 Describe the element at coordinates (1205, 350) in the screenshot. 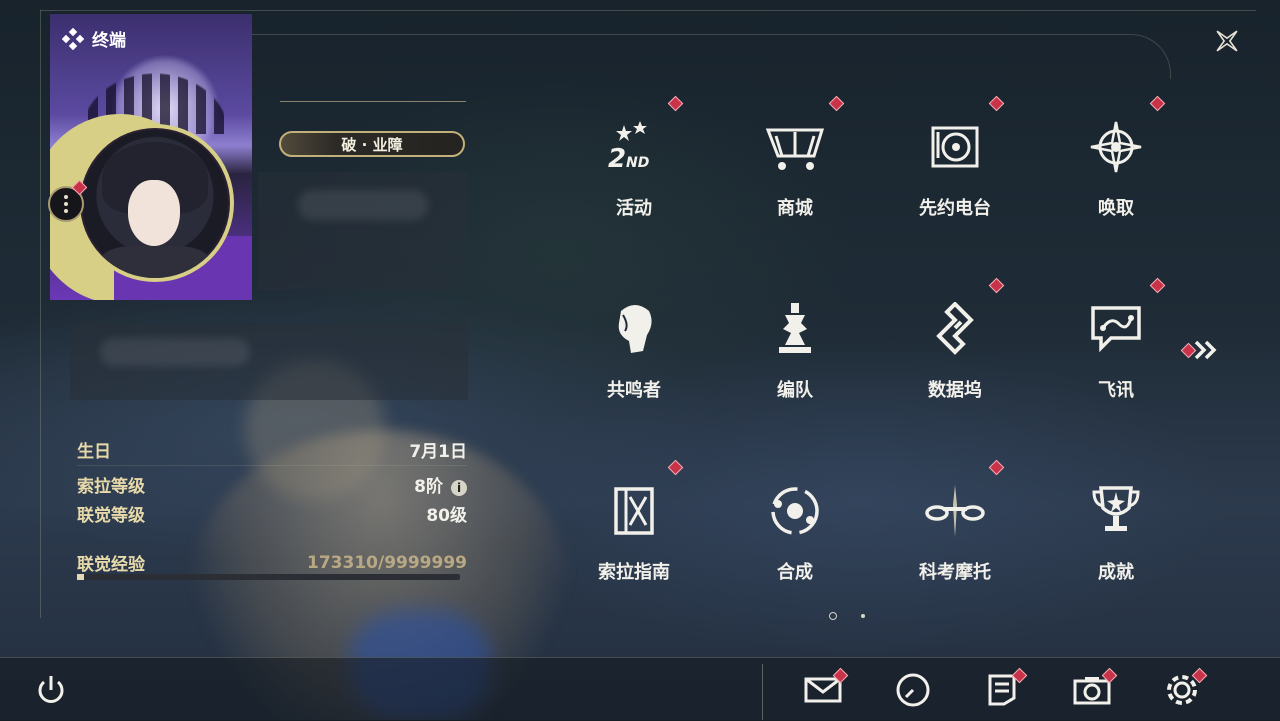

I see `double-chevron-right-icon` at that location.